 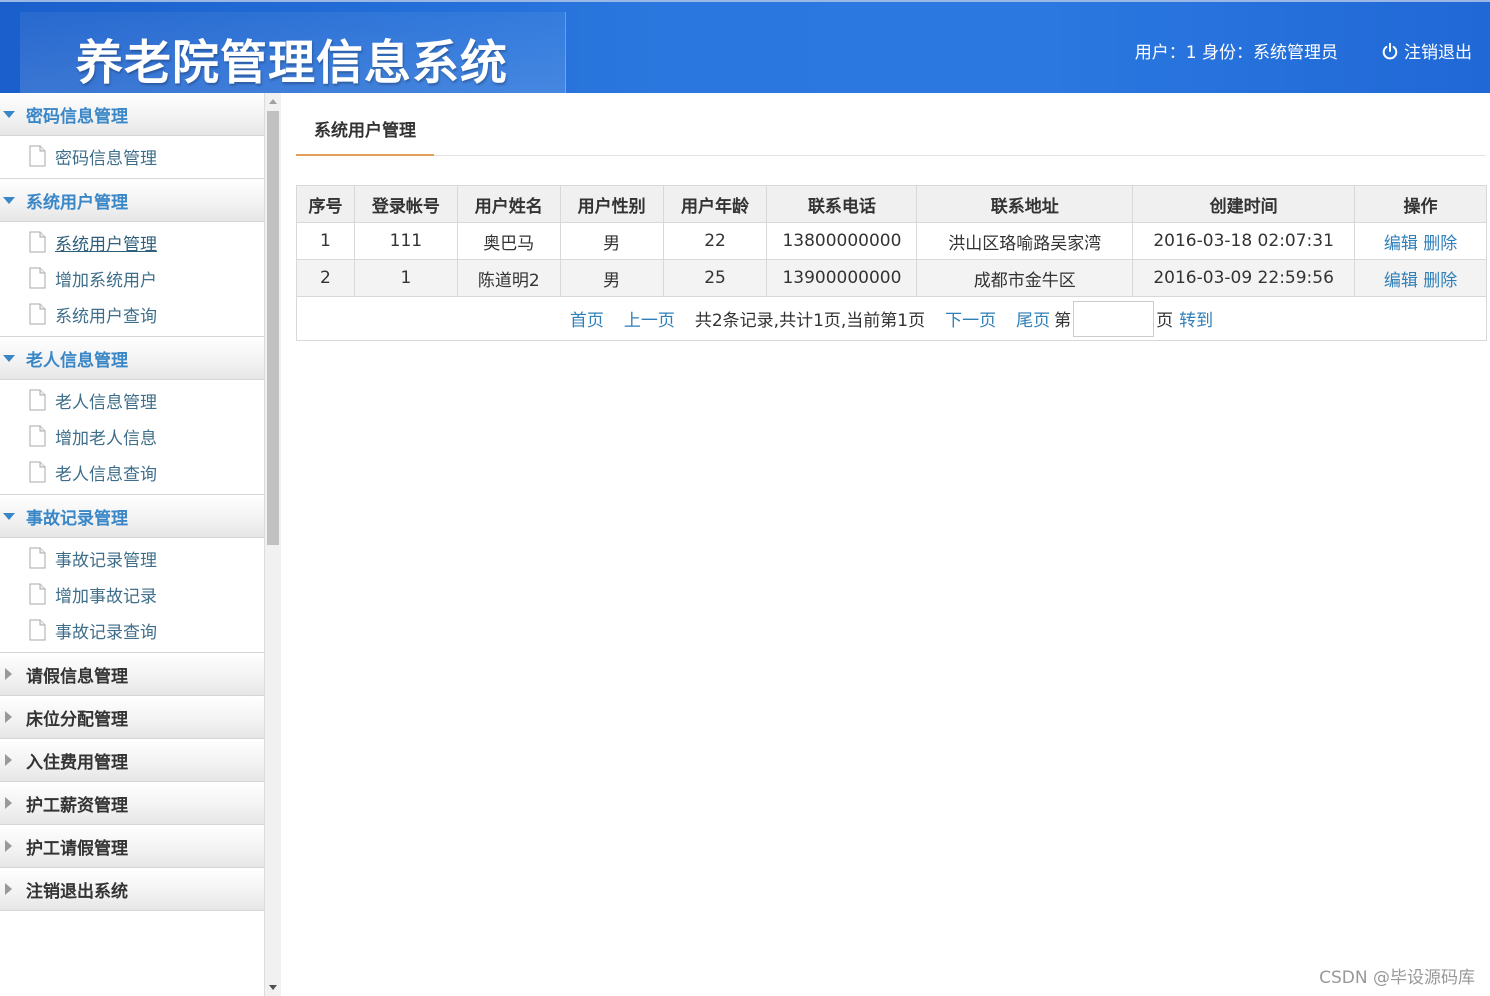 I want to click on sidebar-item-sysuser-query: 系统用户查询, so click(x=132, y=314).